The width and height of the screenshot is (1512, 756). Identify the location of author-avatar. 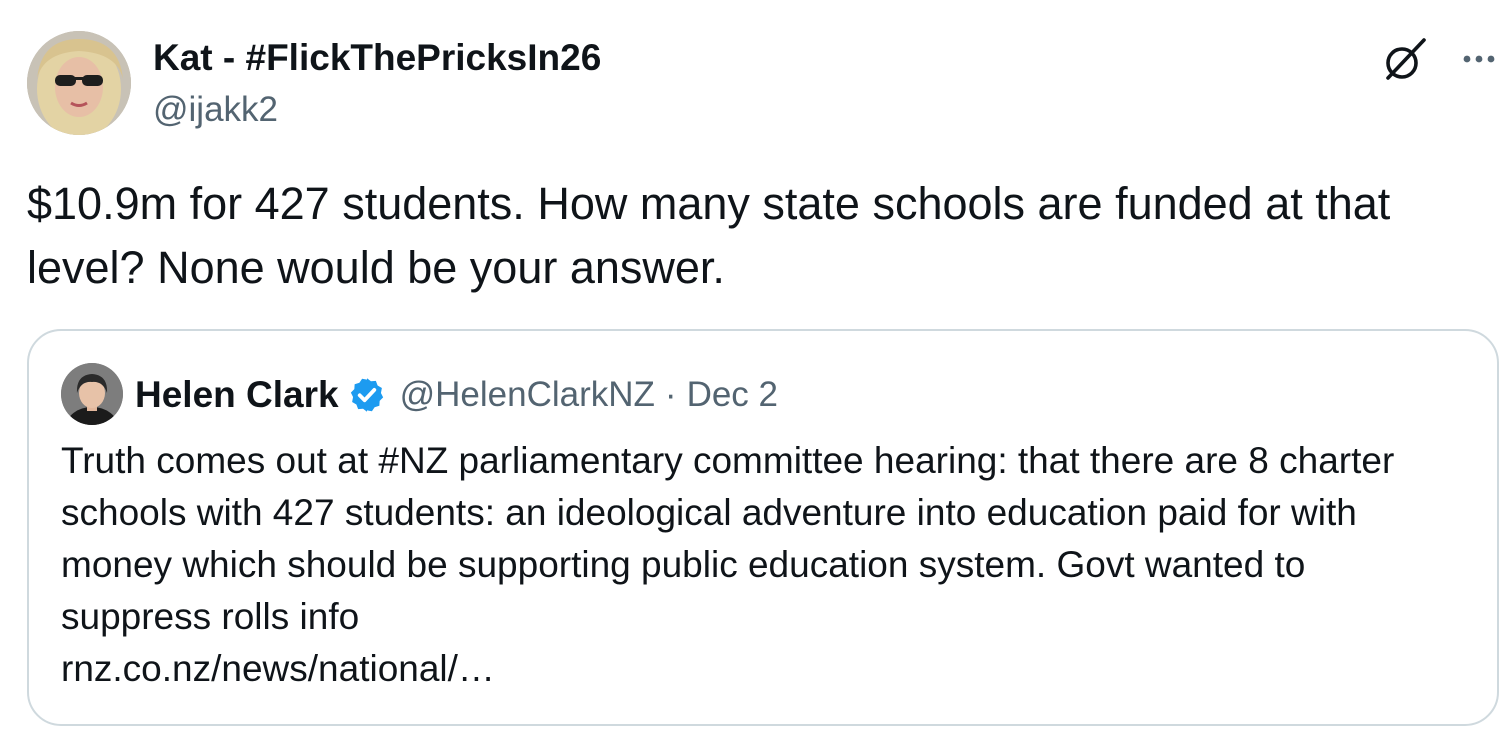
(79, 83).